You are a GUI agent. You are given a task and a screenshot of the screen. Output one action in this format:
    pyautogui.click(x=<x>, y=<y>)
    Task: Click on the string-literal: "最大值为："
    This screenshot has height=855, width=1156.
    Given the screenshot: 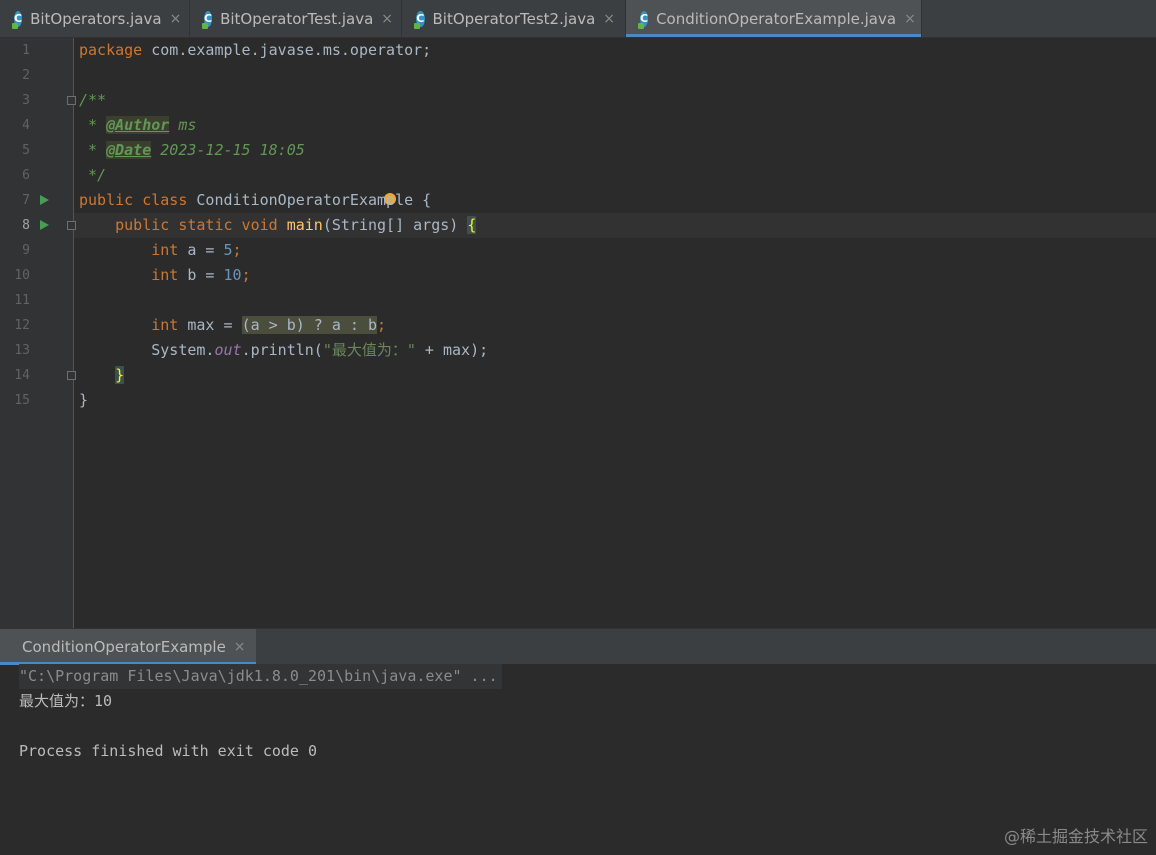 What is the action you would take?
    pyautogui.click(x=369, y=350)
    